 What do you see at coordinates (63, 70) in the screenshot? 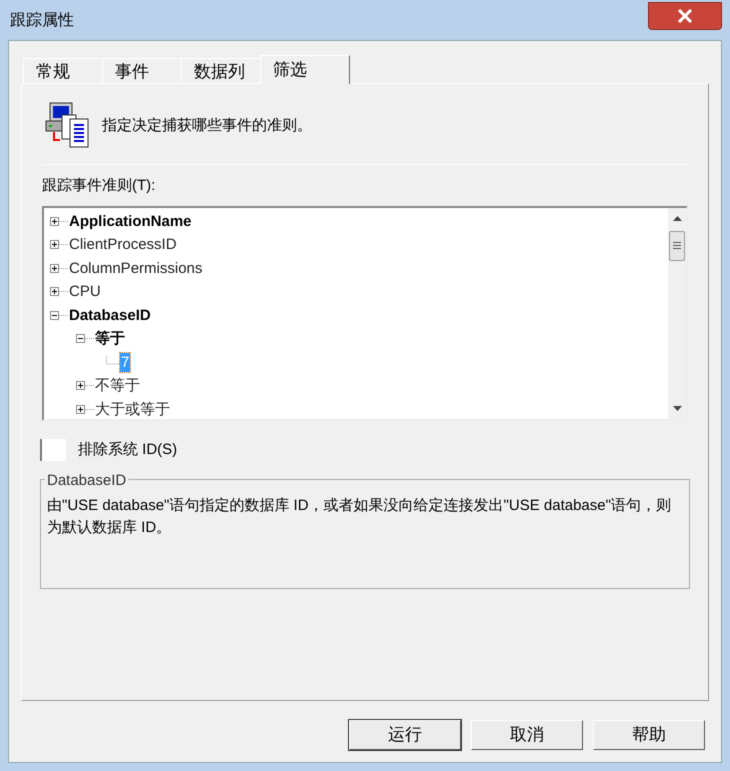
I see `tab: 常规` at bounding box center [63, 70].